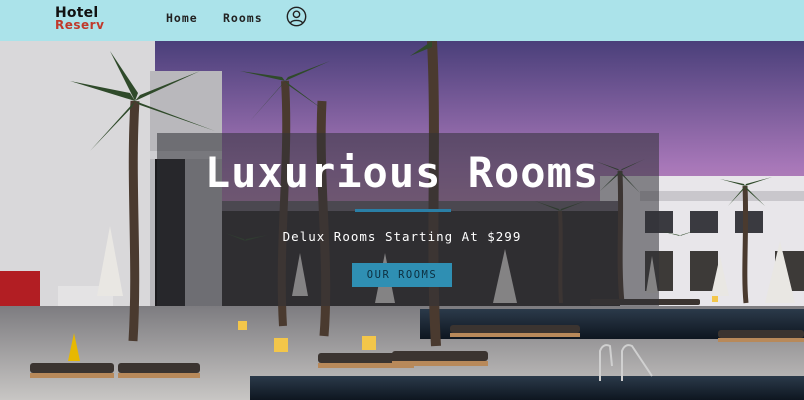 The height and width of the screenshot is (400, 804). Describe the element at coordinates (403, 210) in the screenshot. I see `title-divider` at that location.